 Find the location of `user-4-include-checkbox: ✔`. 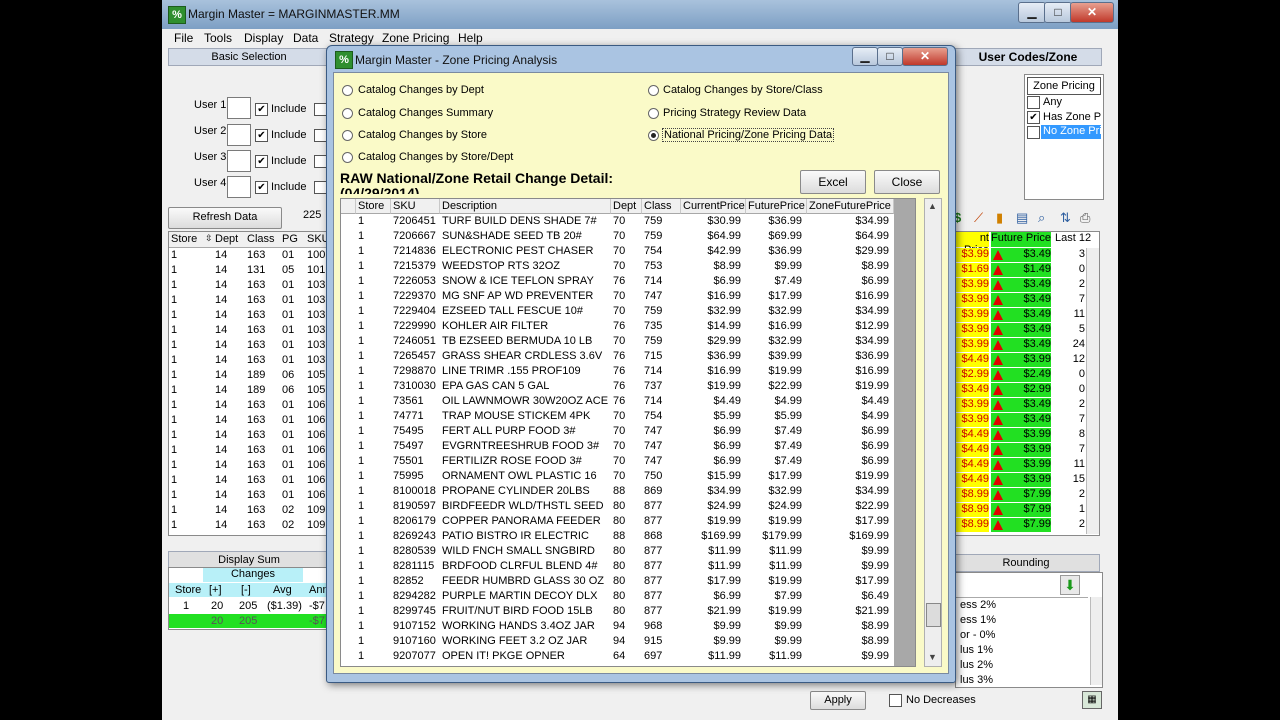

user-4-include-checkbox: ✔ is located at coordinates (261, 187).